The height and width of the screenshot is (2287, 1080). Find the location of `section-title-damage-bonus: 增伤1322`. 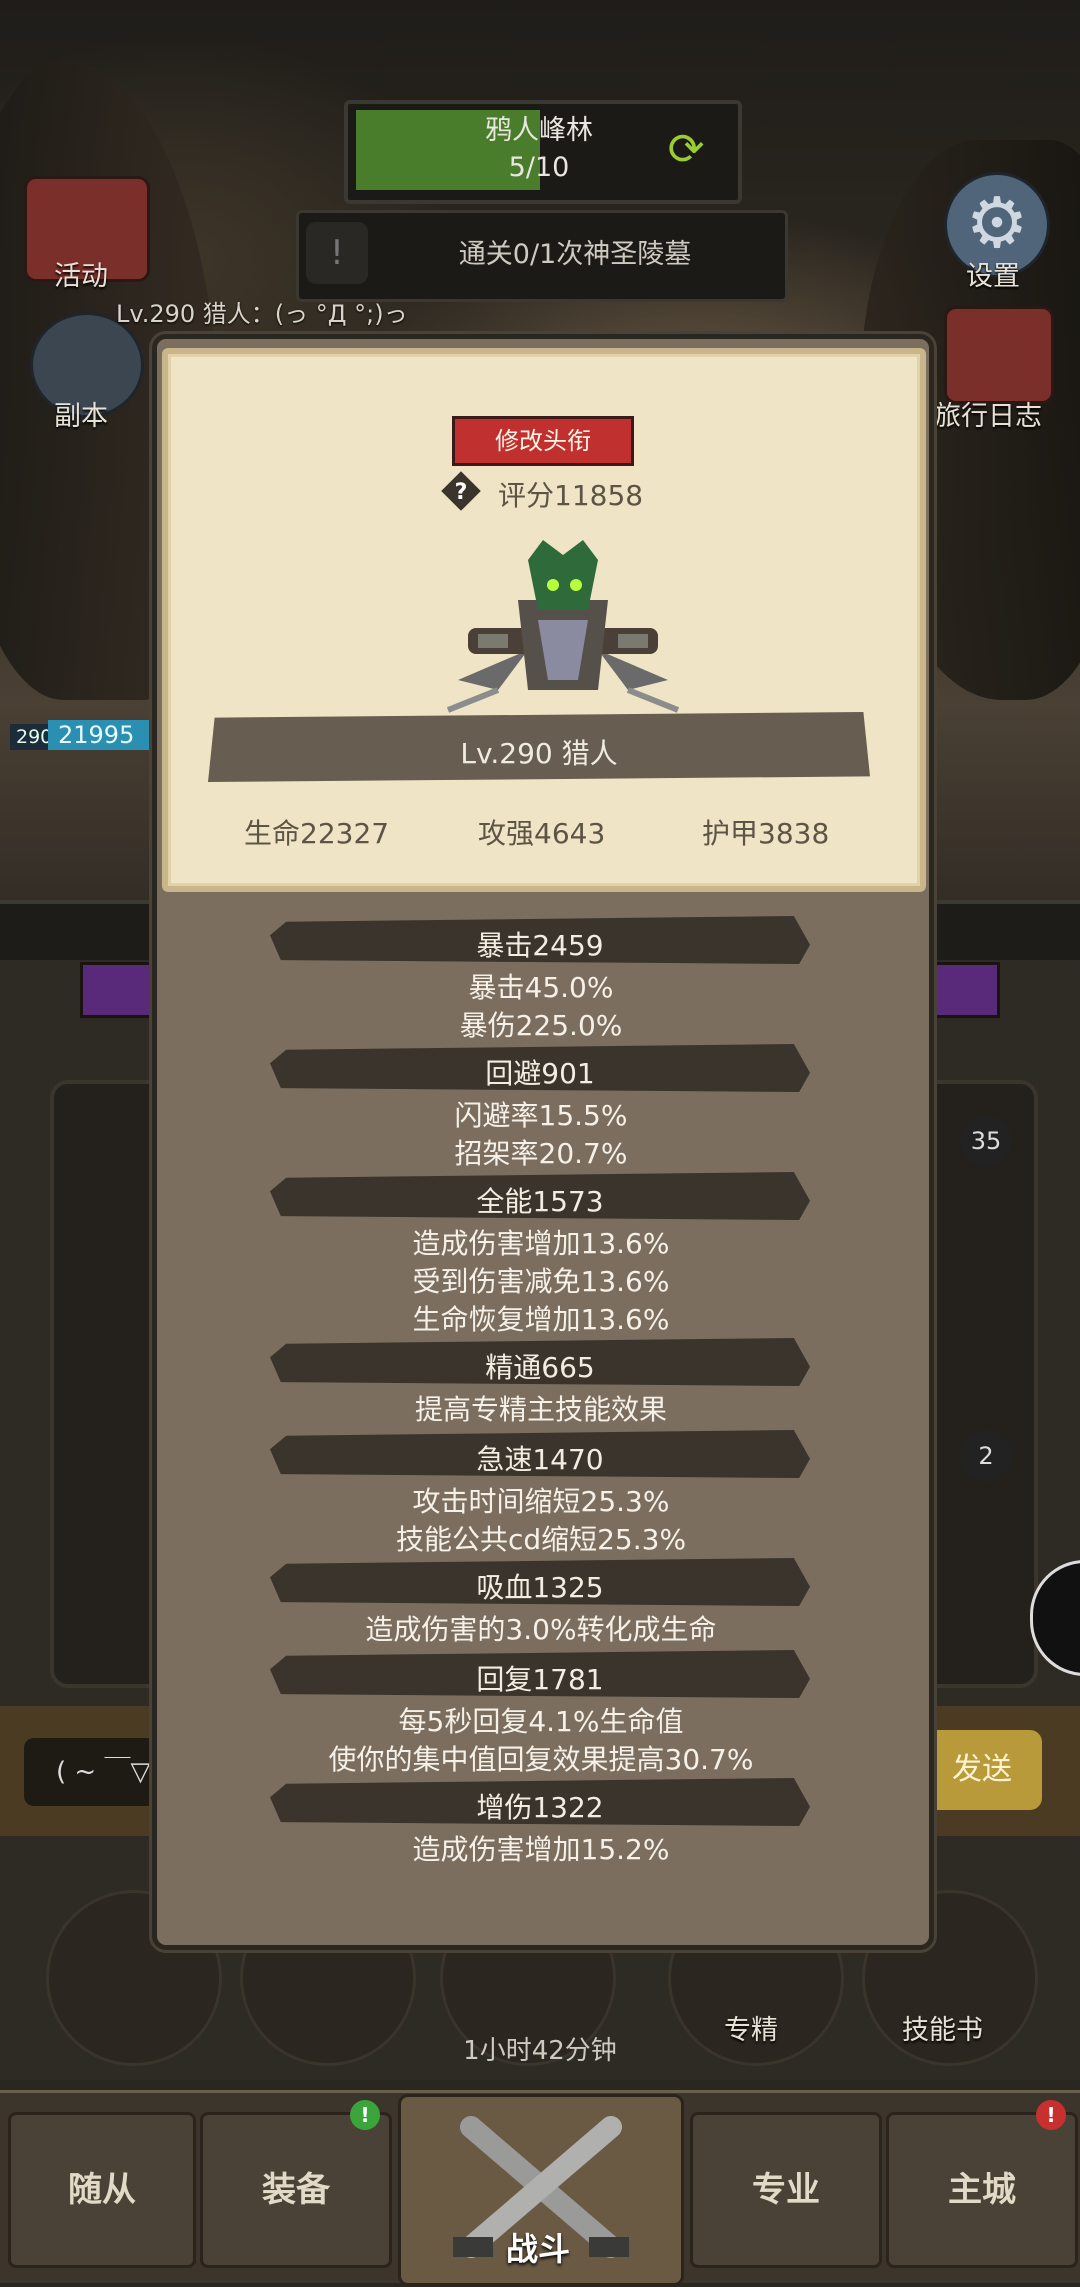

section-title-damage-bonus: 增伤1322 is located at coordinates (540, 1807).